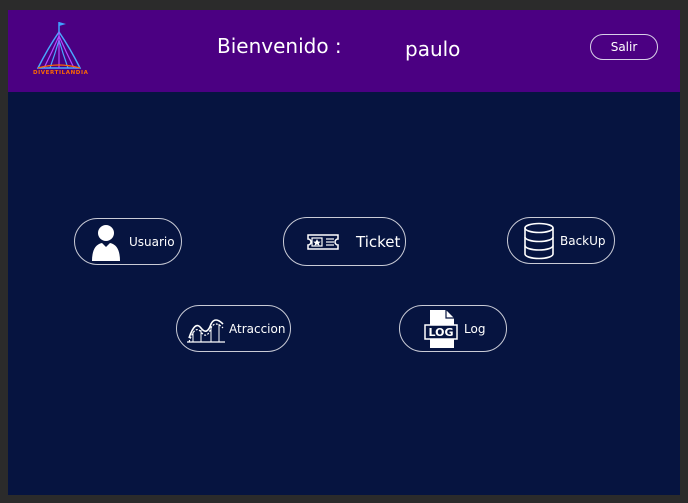 The image size is (688, 503). What do you see at coordinates (583, 240) in the screenshot?
I see `backup-label: BackUp` at bounding box center [583, 240].